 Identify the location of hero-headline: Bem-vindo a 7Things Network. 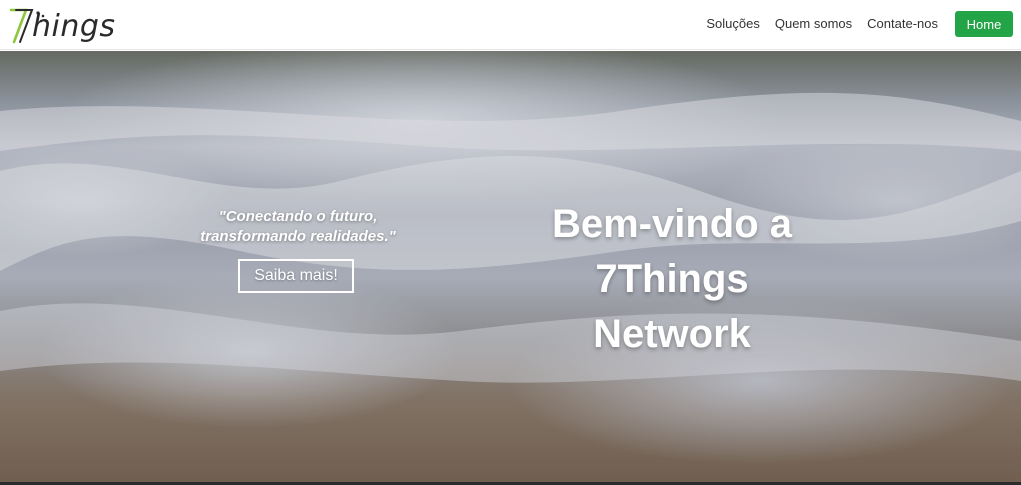
(672, 279).